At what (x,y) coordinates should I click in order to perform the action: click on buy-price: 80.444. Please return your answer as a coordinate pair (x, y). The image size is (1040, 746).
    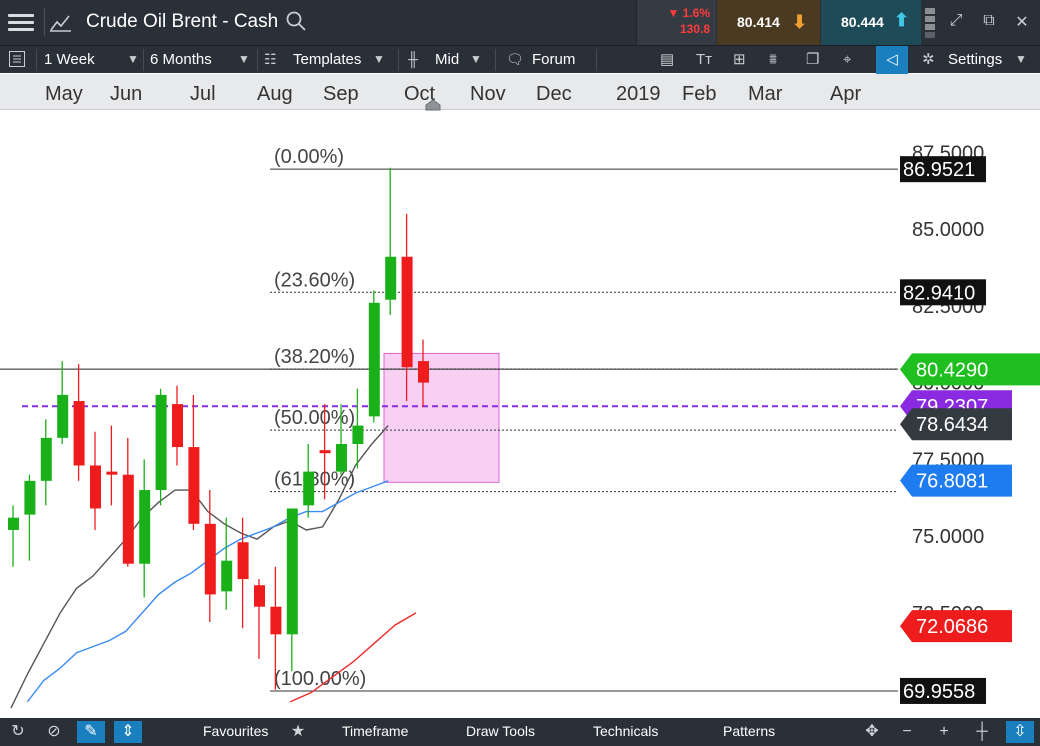
    Looking at the image, I should click on (862, 22).